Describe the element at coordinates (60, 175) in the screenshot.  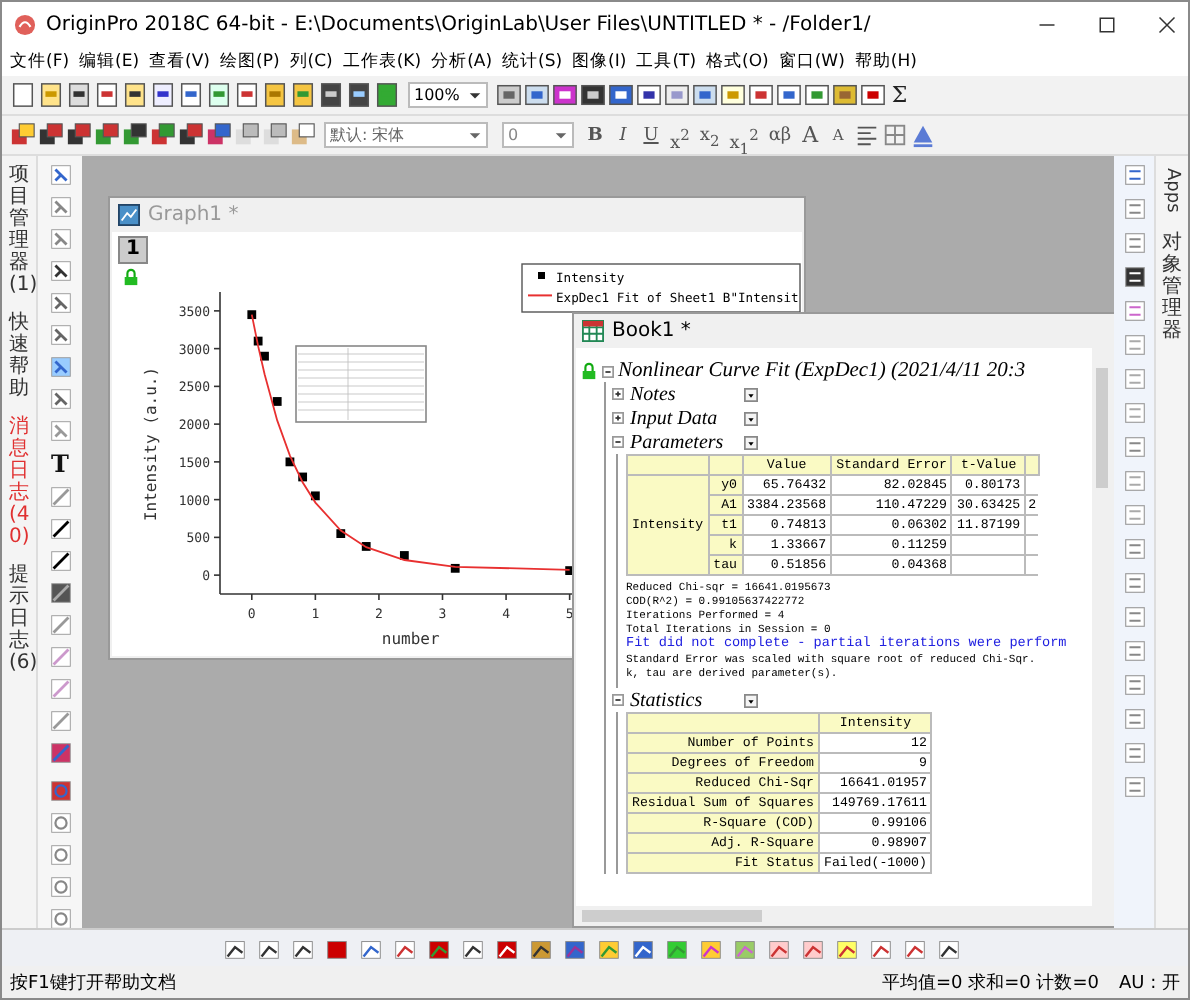
I see `pointer-icon` at that location.